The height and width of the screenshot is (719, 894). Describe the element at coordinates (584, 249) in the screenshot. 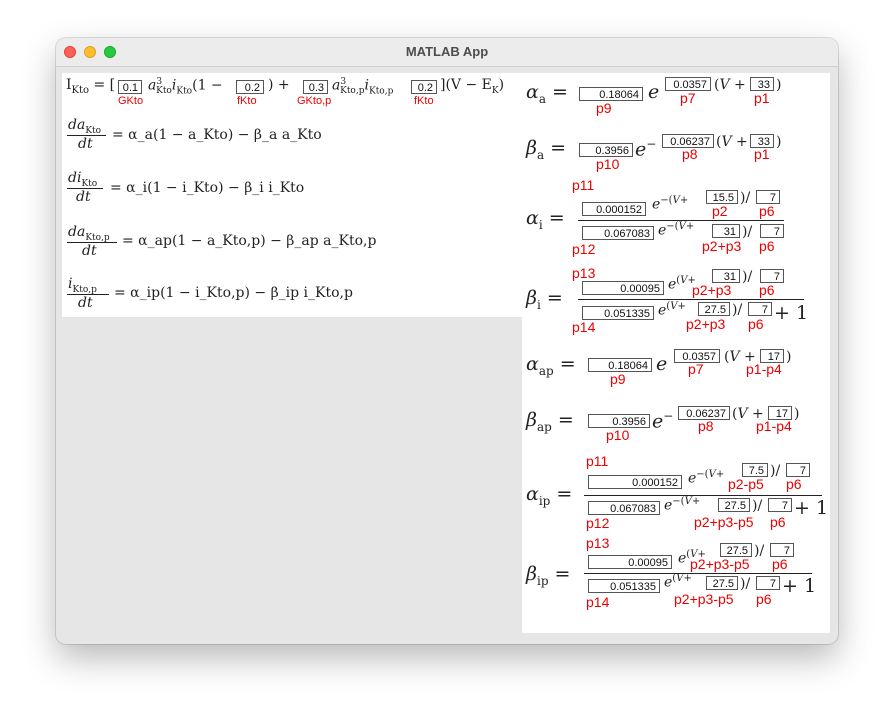

I see `alpha-i-label-dencoef: p12` at that location.